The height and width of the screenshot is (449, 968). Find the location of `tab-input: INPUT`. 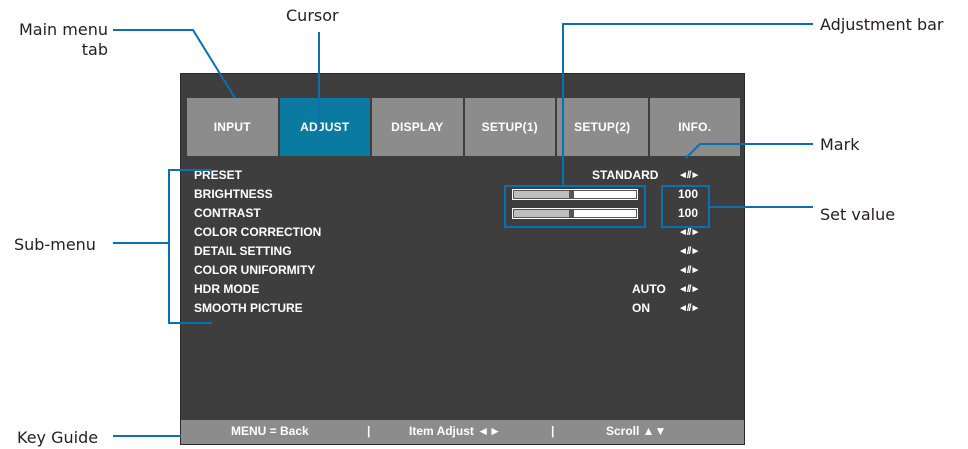

tab-input: INPUT is located at coordinates (232, 127).